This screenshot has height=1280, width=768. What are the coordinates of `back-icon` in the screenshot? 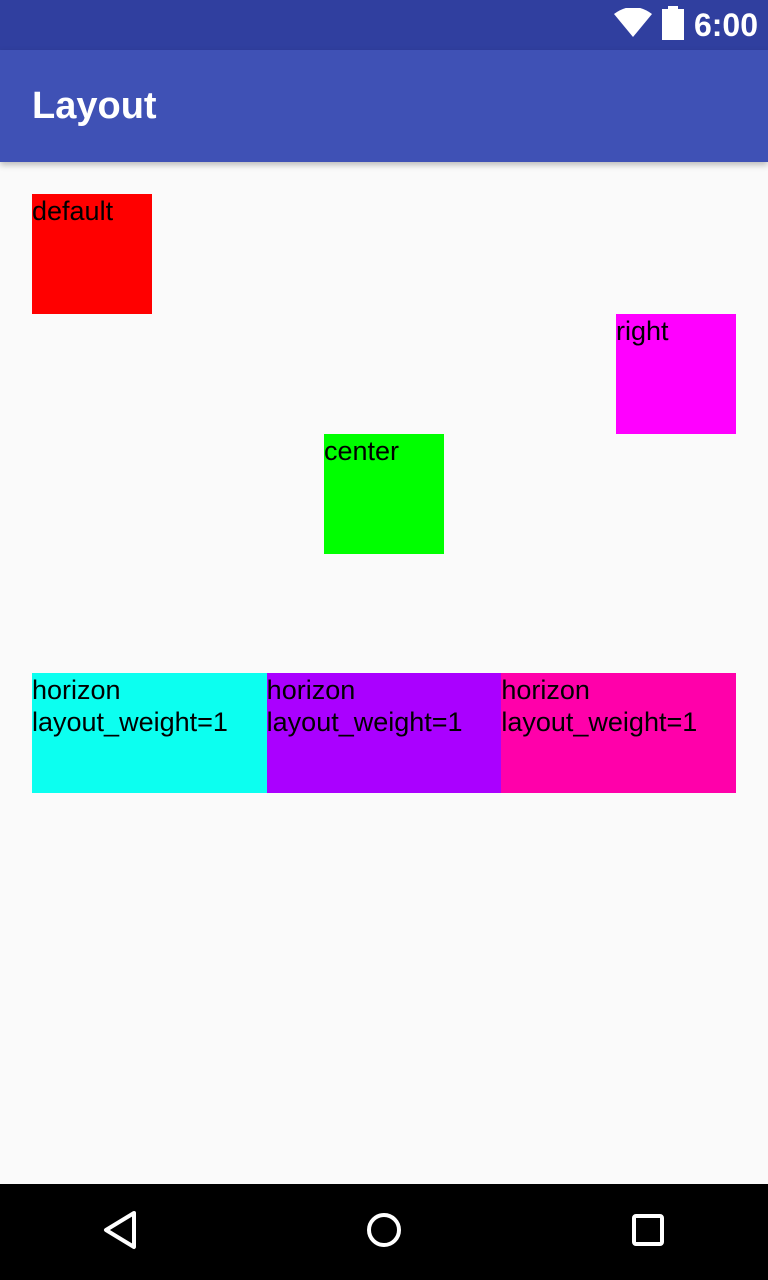 It's located at (120, 1232).